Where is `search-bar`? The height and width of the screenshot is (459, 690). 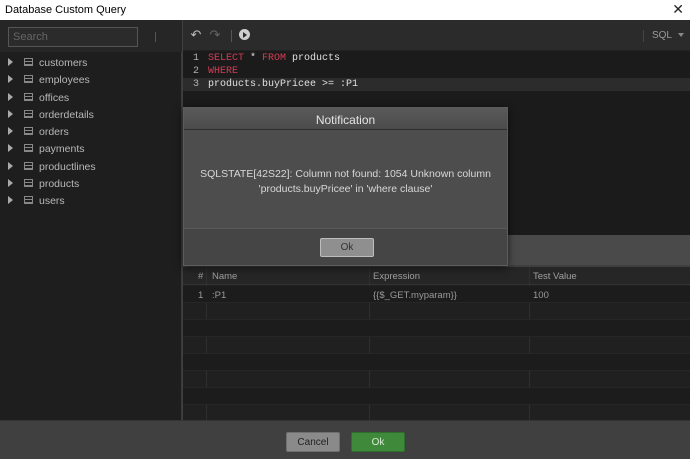 search-bar is located at coordinates (91, 36).